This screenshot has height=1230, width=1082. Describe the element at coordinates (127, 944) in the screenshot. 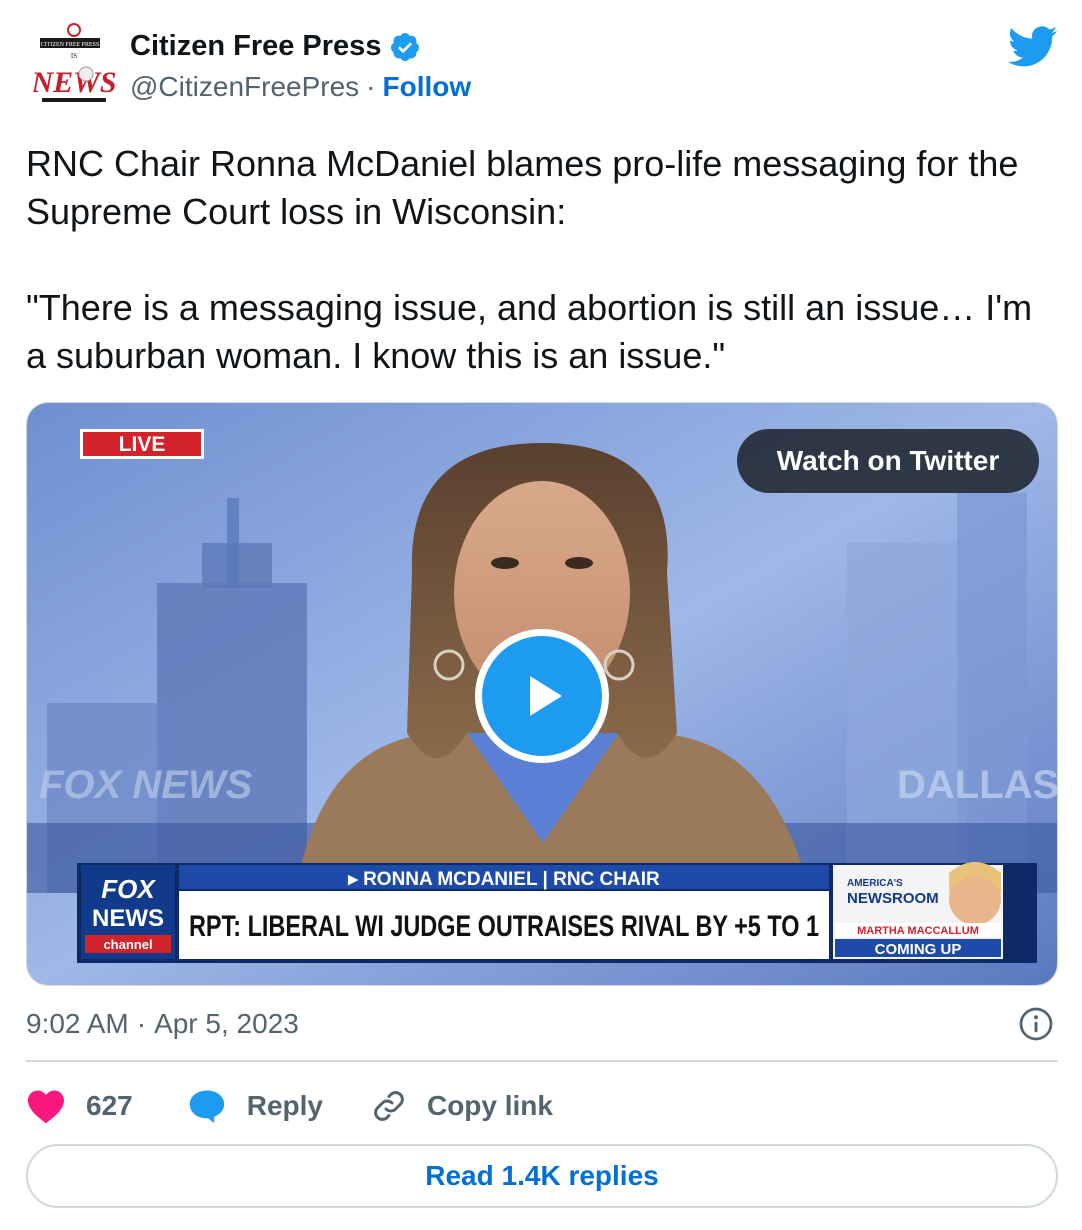

I see `fox-logo-line3: channel` at that location.